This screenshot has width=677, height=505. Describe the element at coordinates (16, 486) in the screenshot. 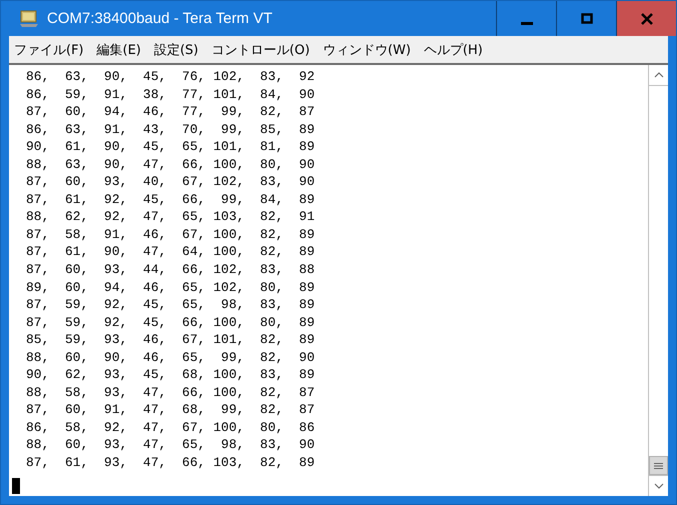

I see `text-cursor` at that location.